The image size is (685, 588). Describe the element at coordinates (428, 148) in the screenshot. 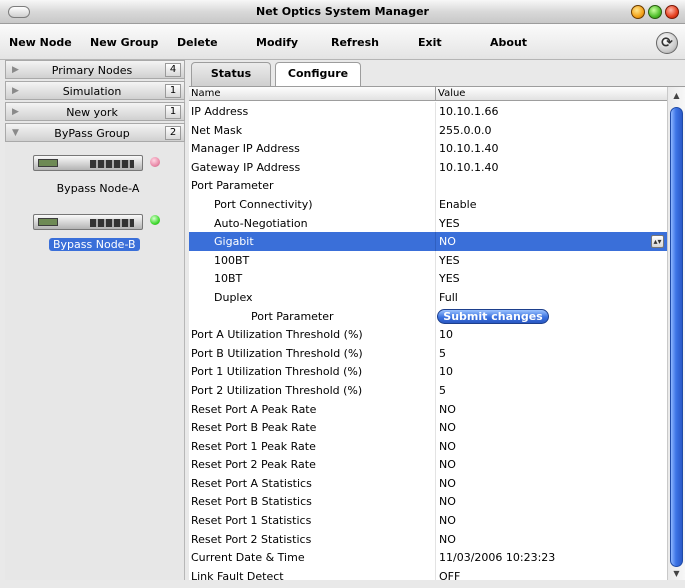

I see `table-row: Manager IP Address 10.10.1.40` at that location.